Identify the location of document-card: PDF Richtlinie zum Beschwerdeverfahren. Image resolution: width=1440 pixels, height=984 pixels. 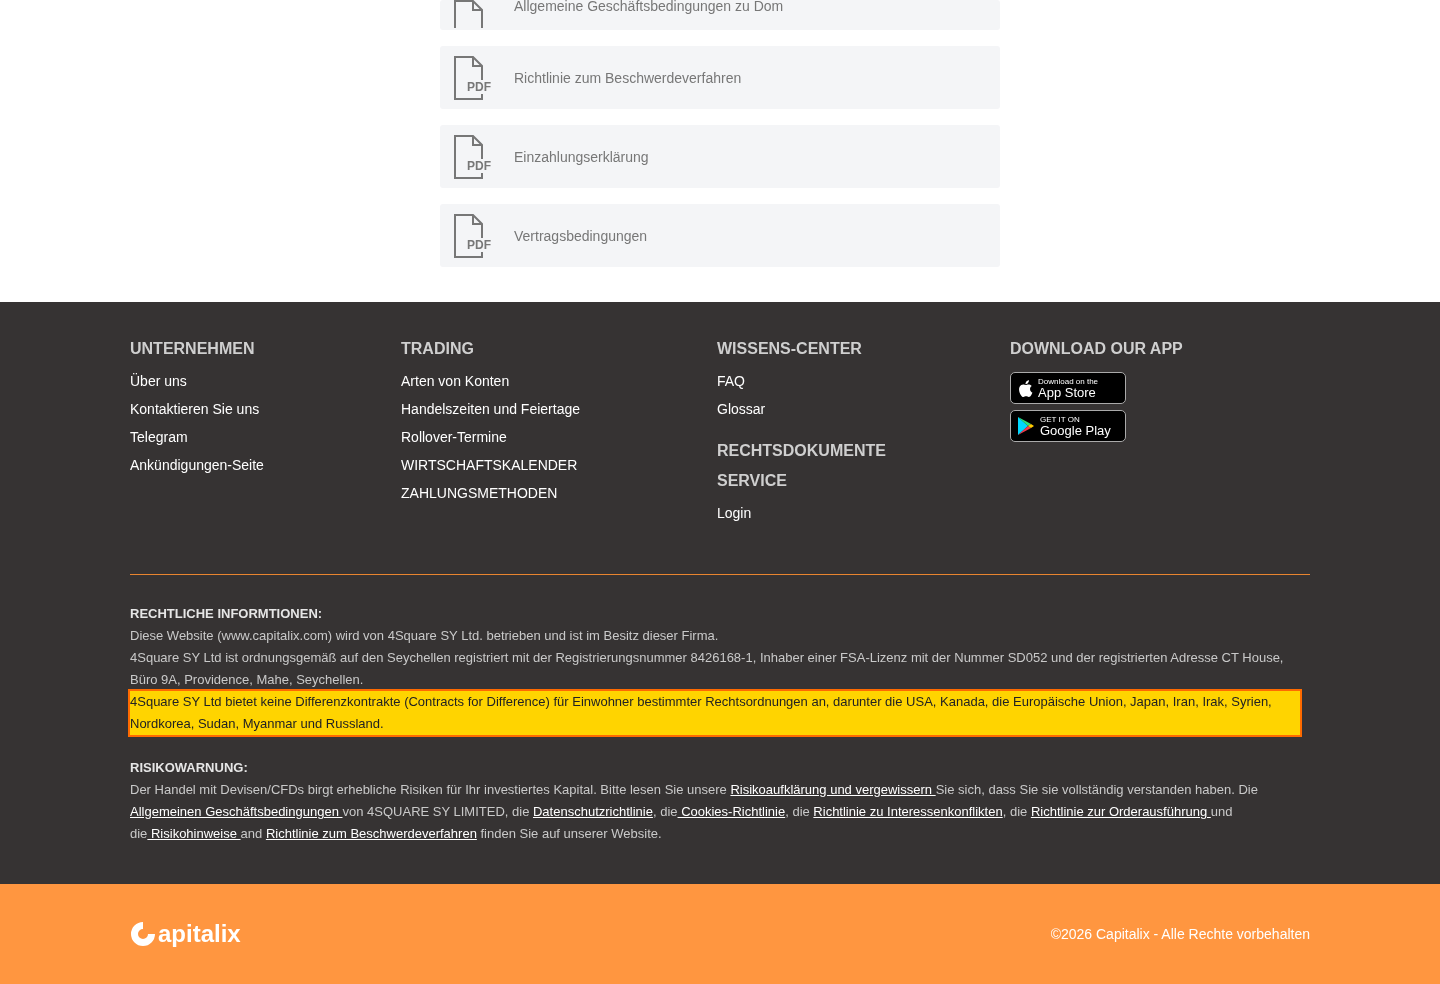
(720, 77).